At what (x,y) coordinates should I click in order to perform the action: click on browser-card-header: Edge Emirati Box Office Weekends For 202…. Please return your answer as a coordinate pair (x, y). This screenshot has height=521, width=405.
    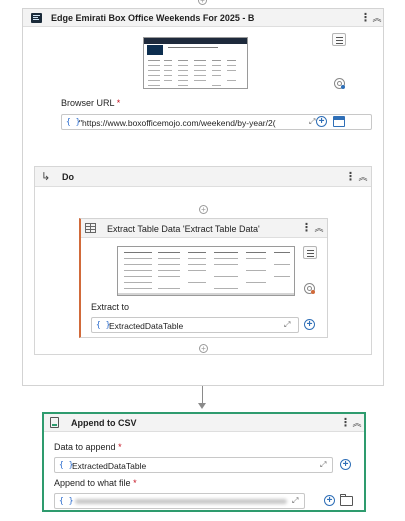
    Looking at the image, I should click on (203, 18).